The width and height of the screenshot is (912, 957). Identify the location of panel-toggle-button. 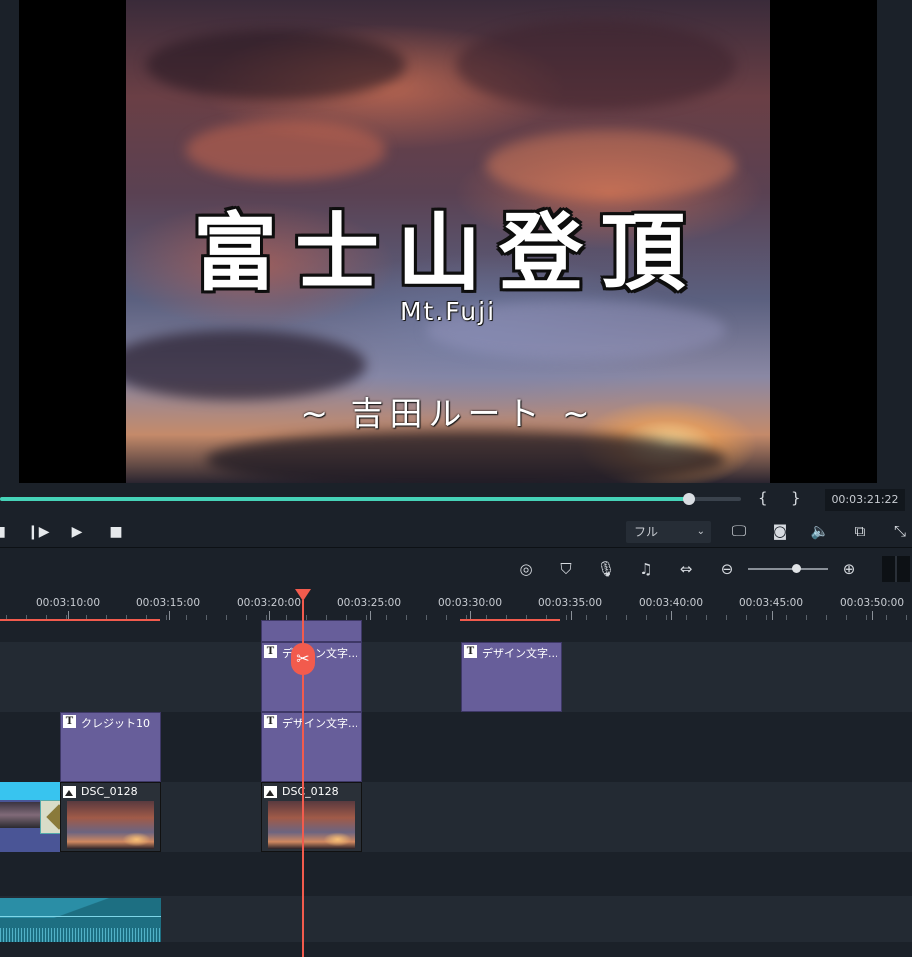
(896, 569).